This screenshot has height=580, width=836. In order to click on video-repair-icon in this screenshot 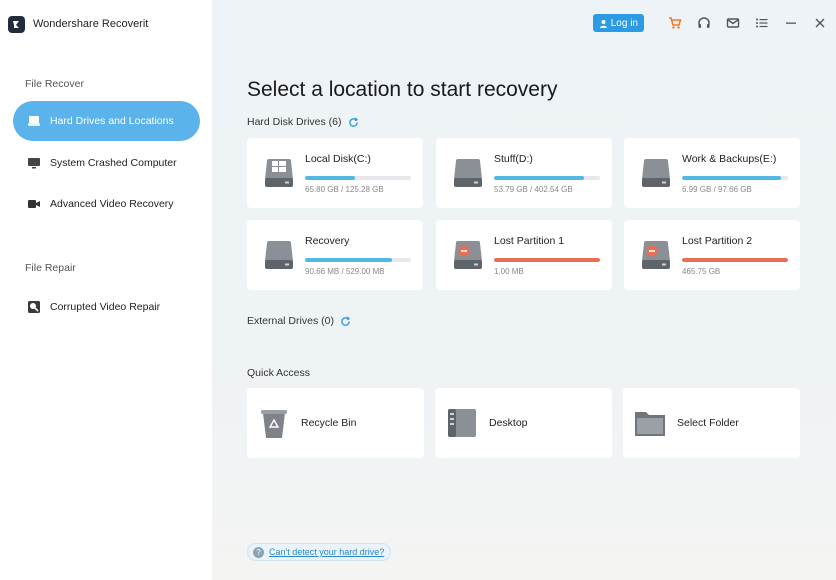, I will do `click(34, 307)`.